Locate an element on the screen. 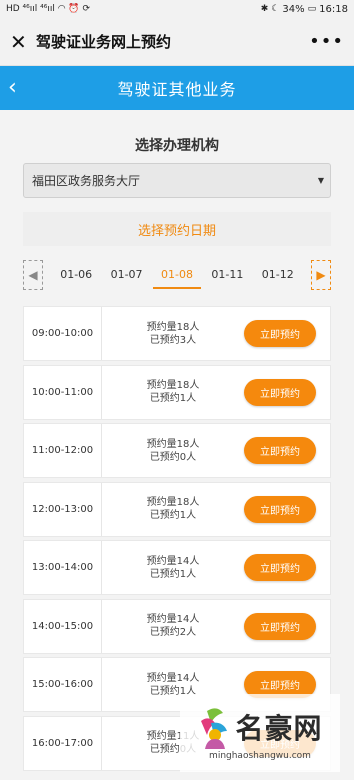  back-arrow-icon: ‹ is located at coordinates (20, 88).